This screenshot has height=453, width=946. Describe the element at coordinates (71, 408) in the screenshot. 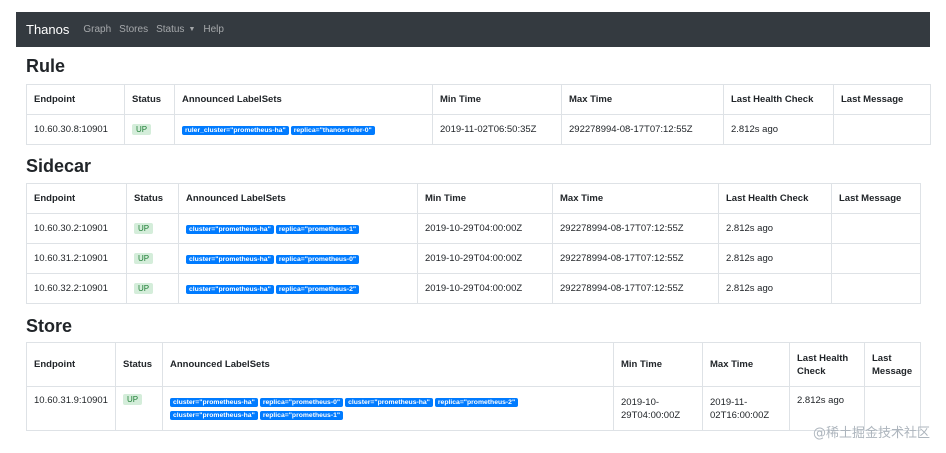

I see `endpoint-cell: 10.60.31.9:10901` at that location.